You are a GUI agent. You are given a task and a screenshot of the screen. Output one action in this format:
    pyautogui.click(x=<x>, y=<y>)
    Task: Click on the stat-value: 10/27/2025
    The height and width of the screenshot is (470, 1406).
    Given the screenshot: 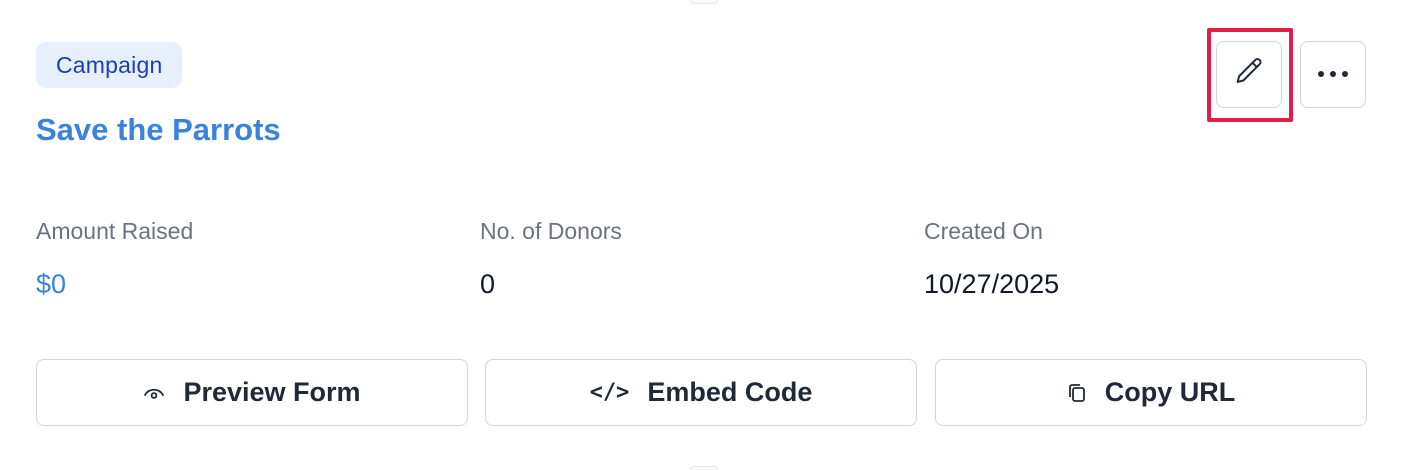 What is the action you would take?
    pyautogui.click(x=992, y=284)
    